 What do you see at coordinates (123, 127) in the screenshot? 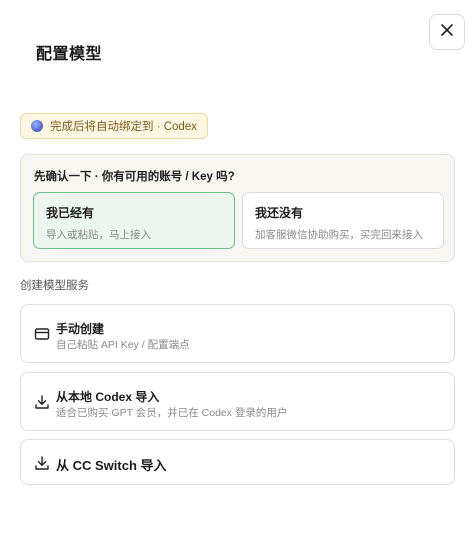
I see `badge-text: 完成后将自动绑定到 · Codex` at bounding box center [123, 127].